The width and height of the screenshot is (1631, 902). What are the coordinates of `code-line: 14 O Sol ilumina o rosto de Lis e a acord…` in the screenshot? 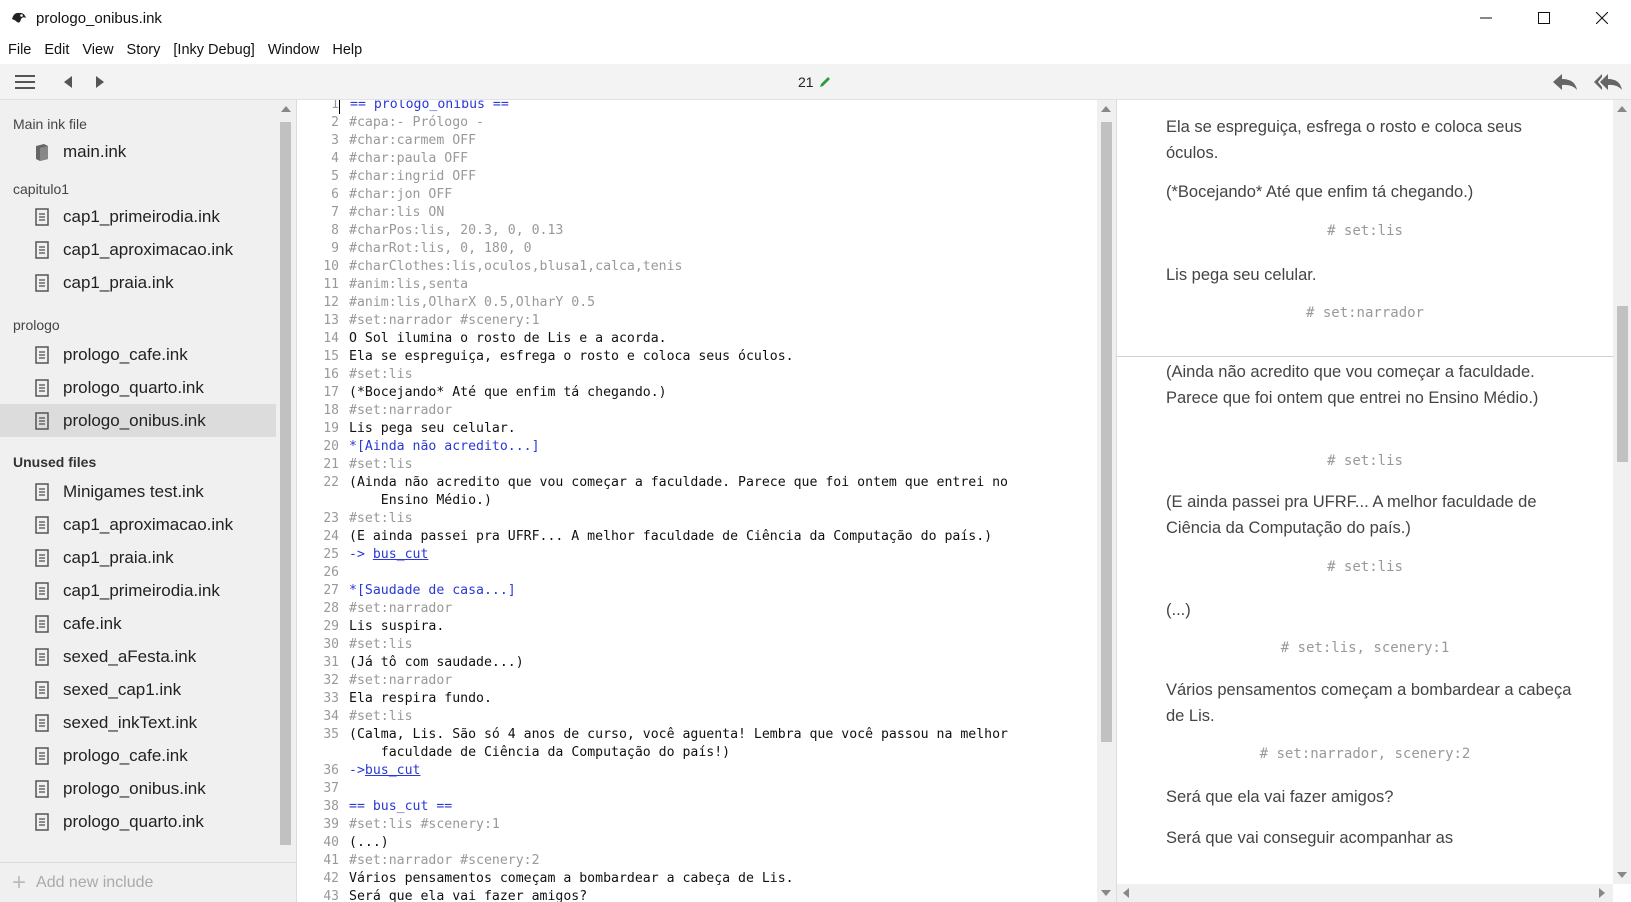 It's located at (697, 339).